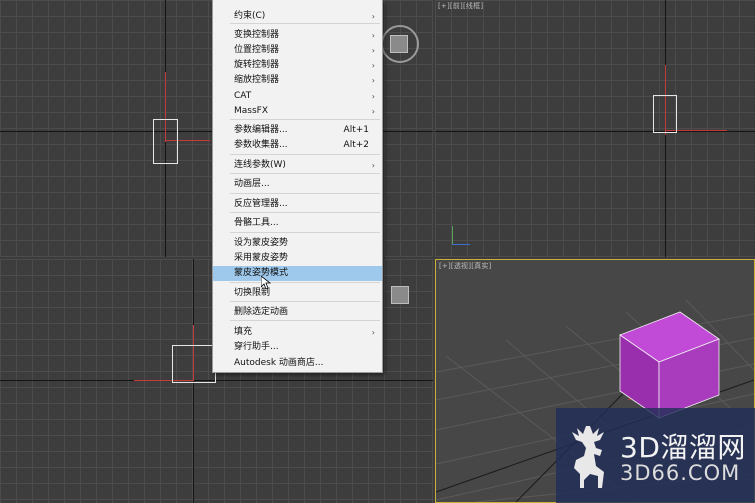 This screenshot has width=755, height=503. I want to click on menu-item-label: 删除选定动画, so click(261, 312).